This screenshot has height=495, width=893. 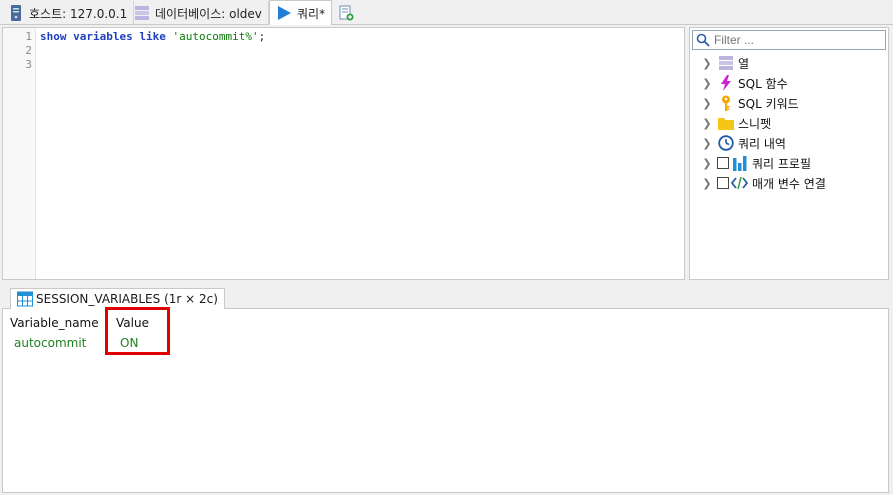 I want to click on sql-keyword: show, so click(x=53, y=36).